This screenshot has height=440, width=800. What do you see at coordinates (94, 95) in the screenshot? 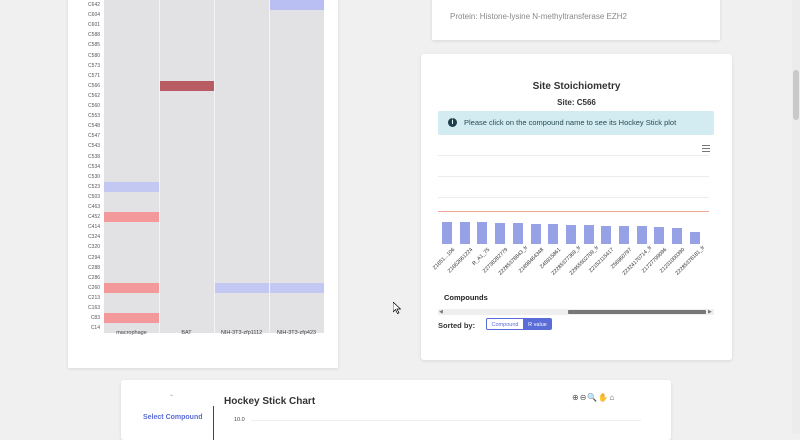
I see `heatmap-row-label: C562` at bounding box center [94, 95].